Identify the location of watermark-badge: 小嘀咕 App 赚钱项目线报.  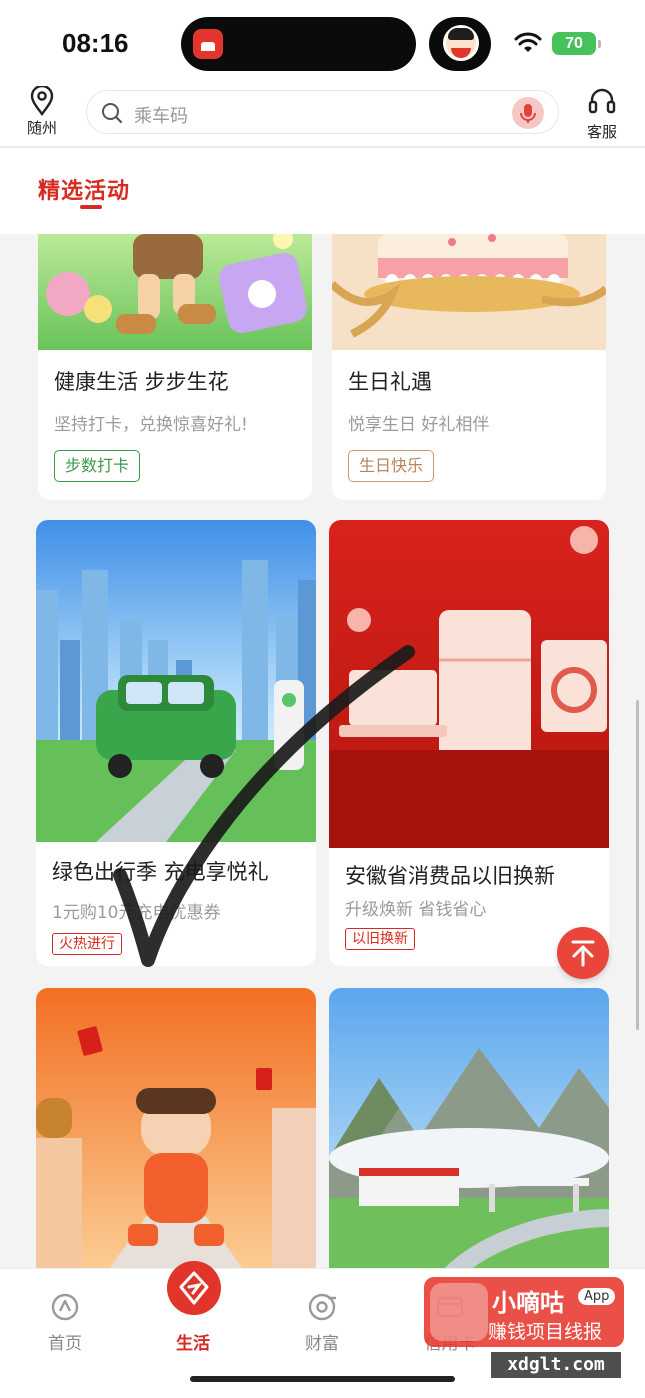
(524, 1312).